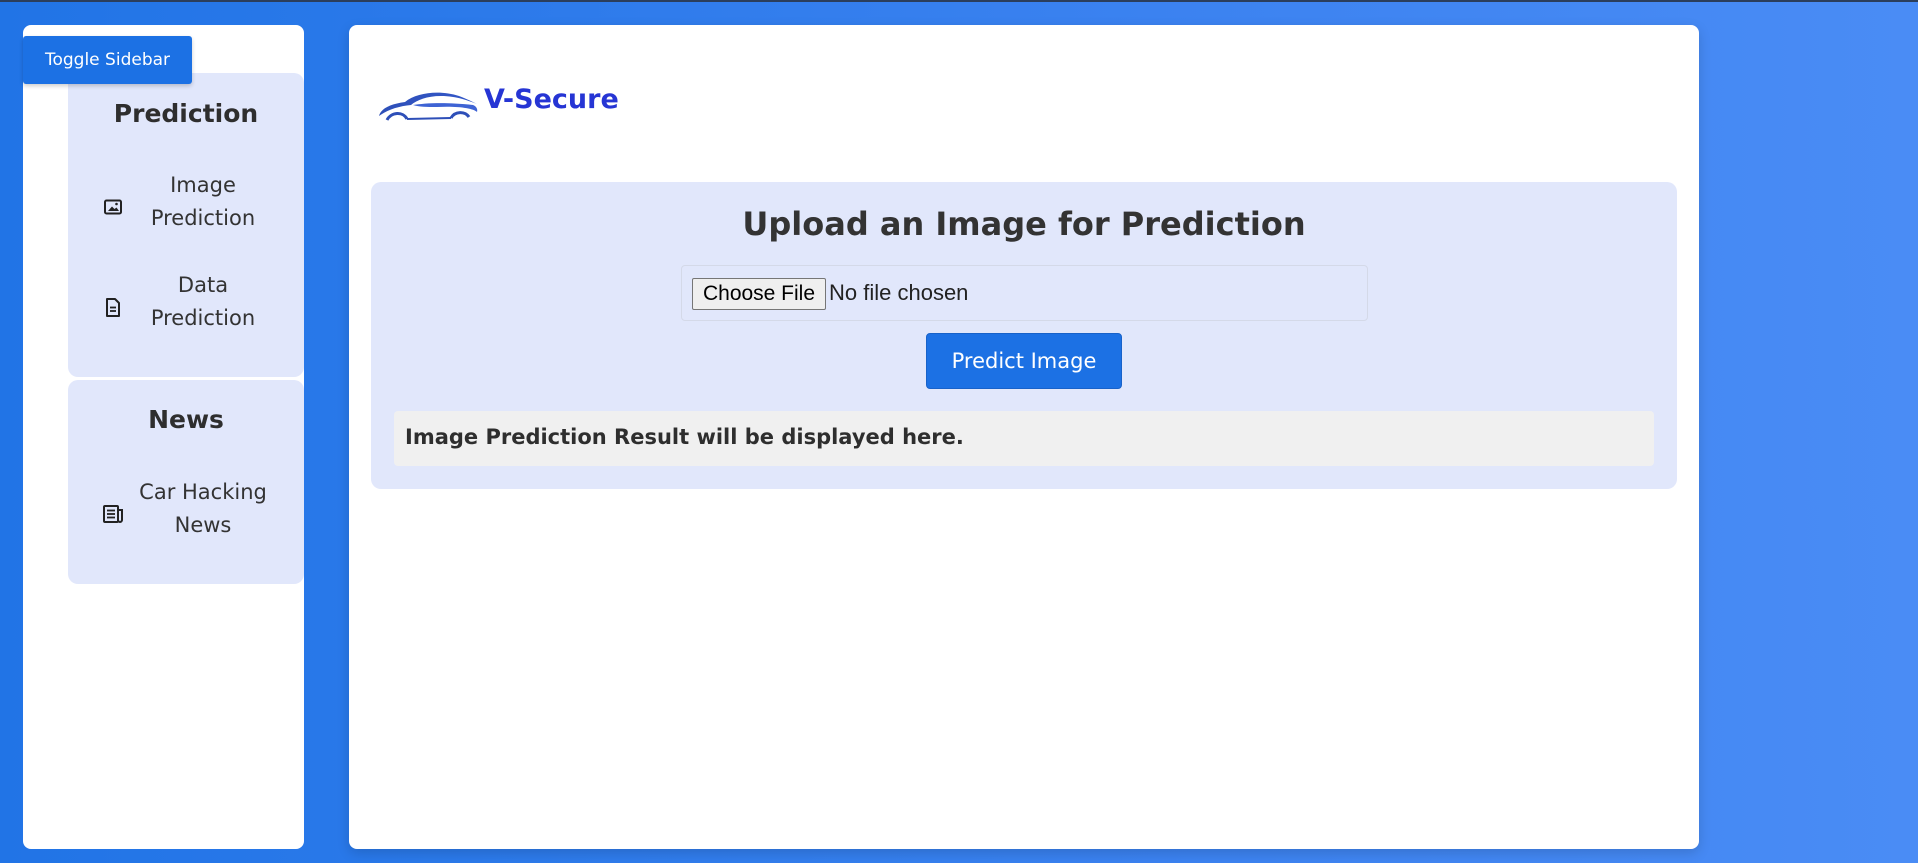 The height and width of the screenshot is (863, 1918). What do you see at coordinates (899, 292) in the screenshot?
I see `file-status-text: No file chosen` at bounding box center [899, 292].